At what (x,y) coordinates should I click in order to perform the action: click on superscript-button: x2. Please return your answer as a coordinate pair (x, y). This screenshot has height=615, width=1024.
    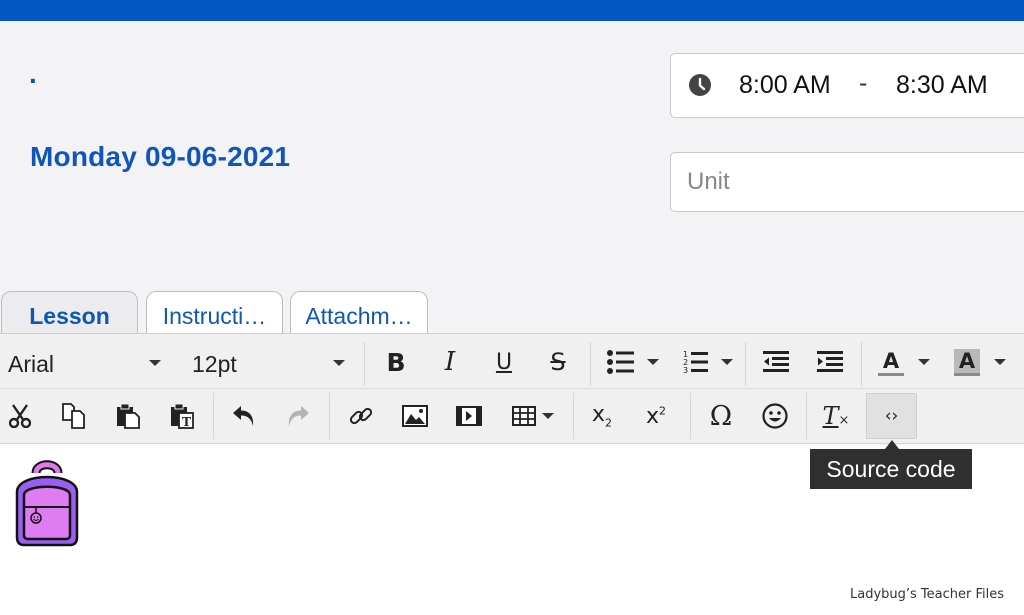
    Looking at the image, I should click on (656, 416).